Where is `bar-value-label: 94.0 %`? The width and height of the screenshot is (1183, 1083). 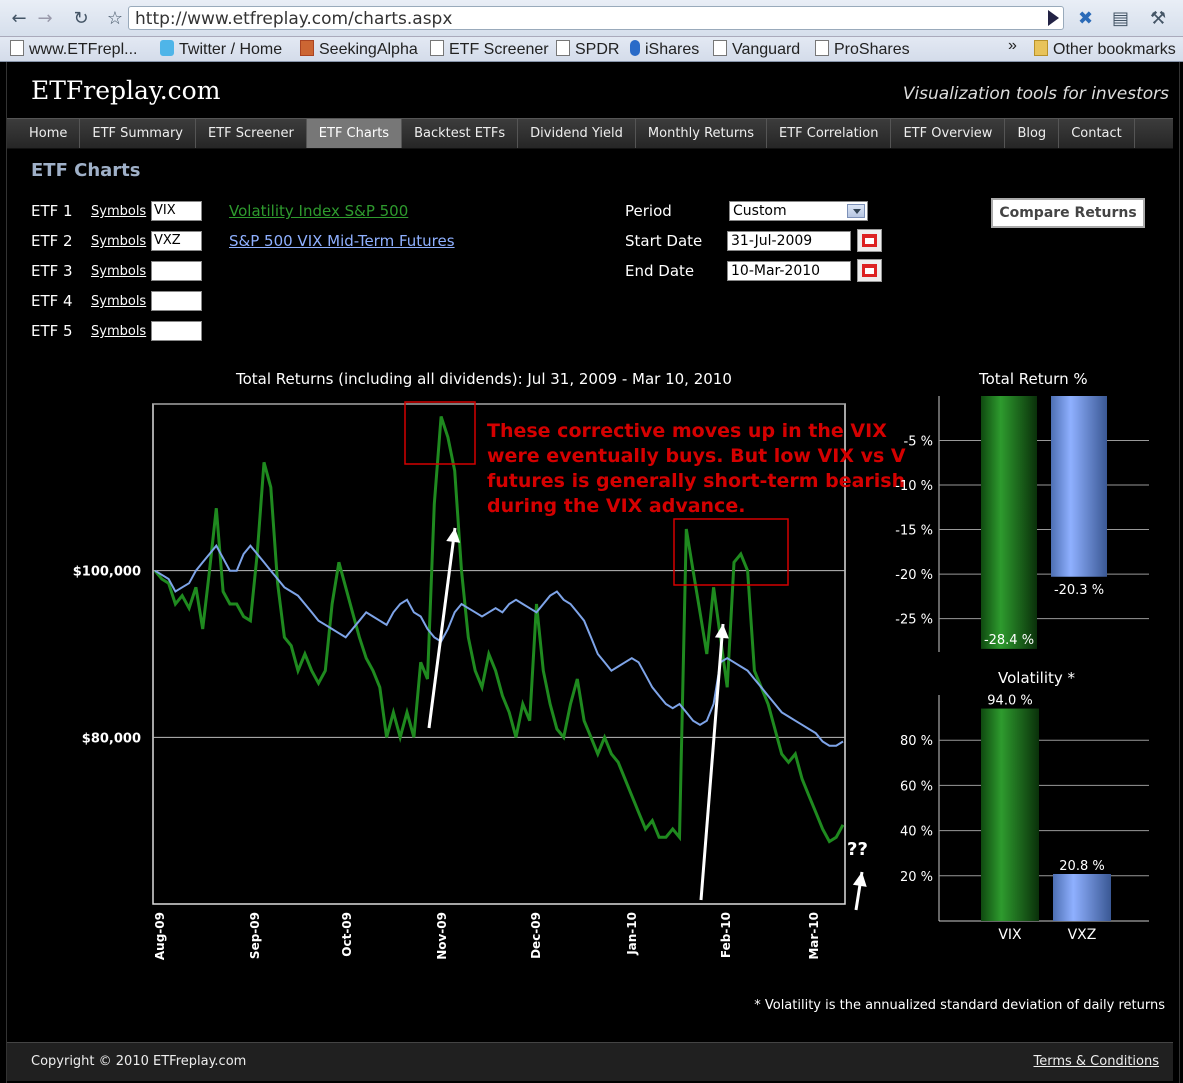
bar-value-label: 94.0 % is located at coordinates (1009, 701).